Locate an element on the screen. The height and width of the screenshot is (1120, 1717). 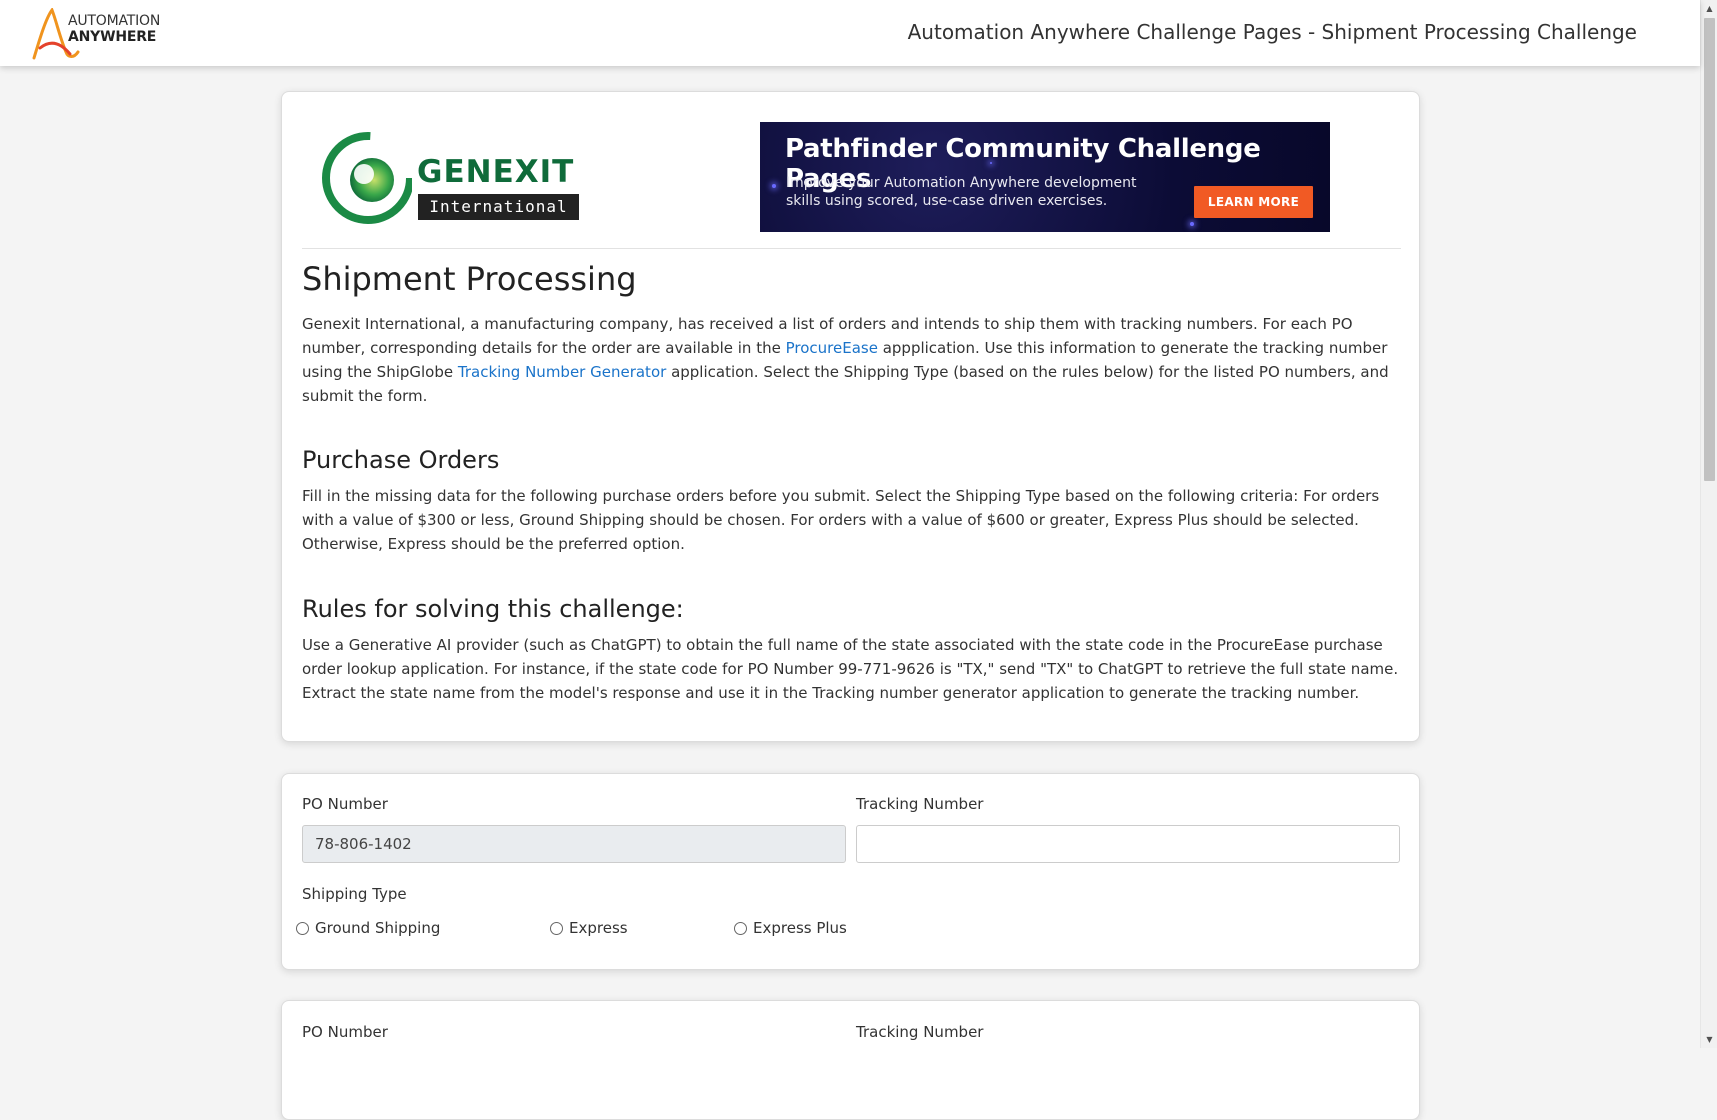
scrollbar-thumb is located at coordinates (1709, 249).